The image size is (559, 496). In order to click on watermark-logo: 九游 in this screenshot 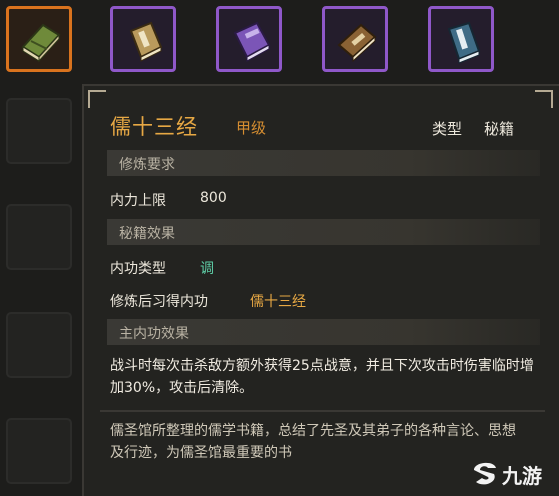, I will do `click(511, 473)`.